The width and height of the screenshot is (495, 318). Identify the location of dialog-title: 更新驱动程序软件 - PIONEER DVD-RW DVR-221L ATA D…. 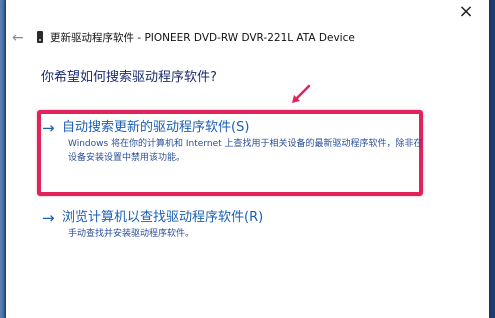
(202, 38).